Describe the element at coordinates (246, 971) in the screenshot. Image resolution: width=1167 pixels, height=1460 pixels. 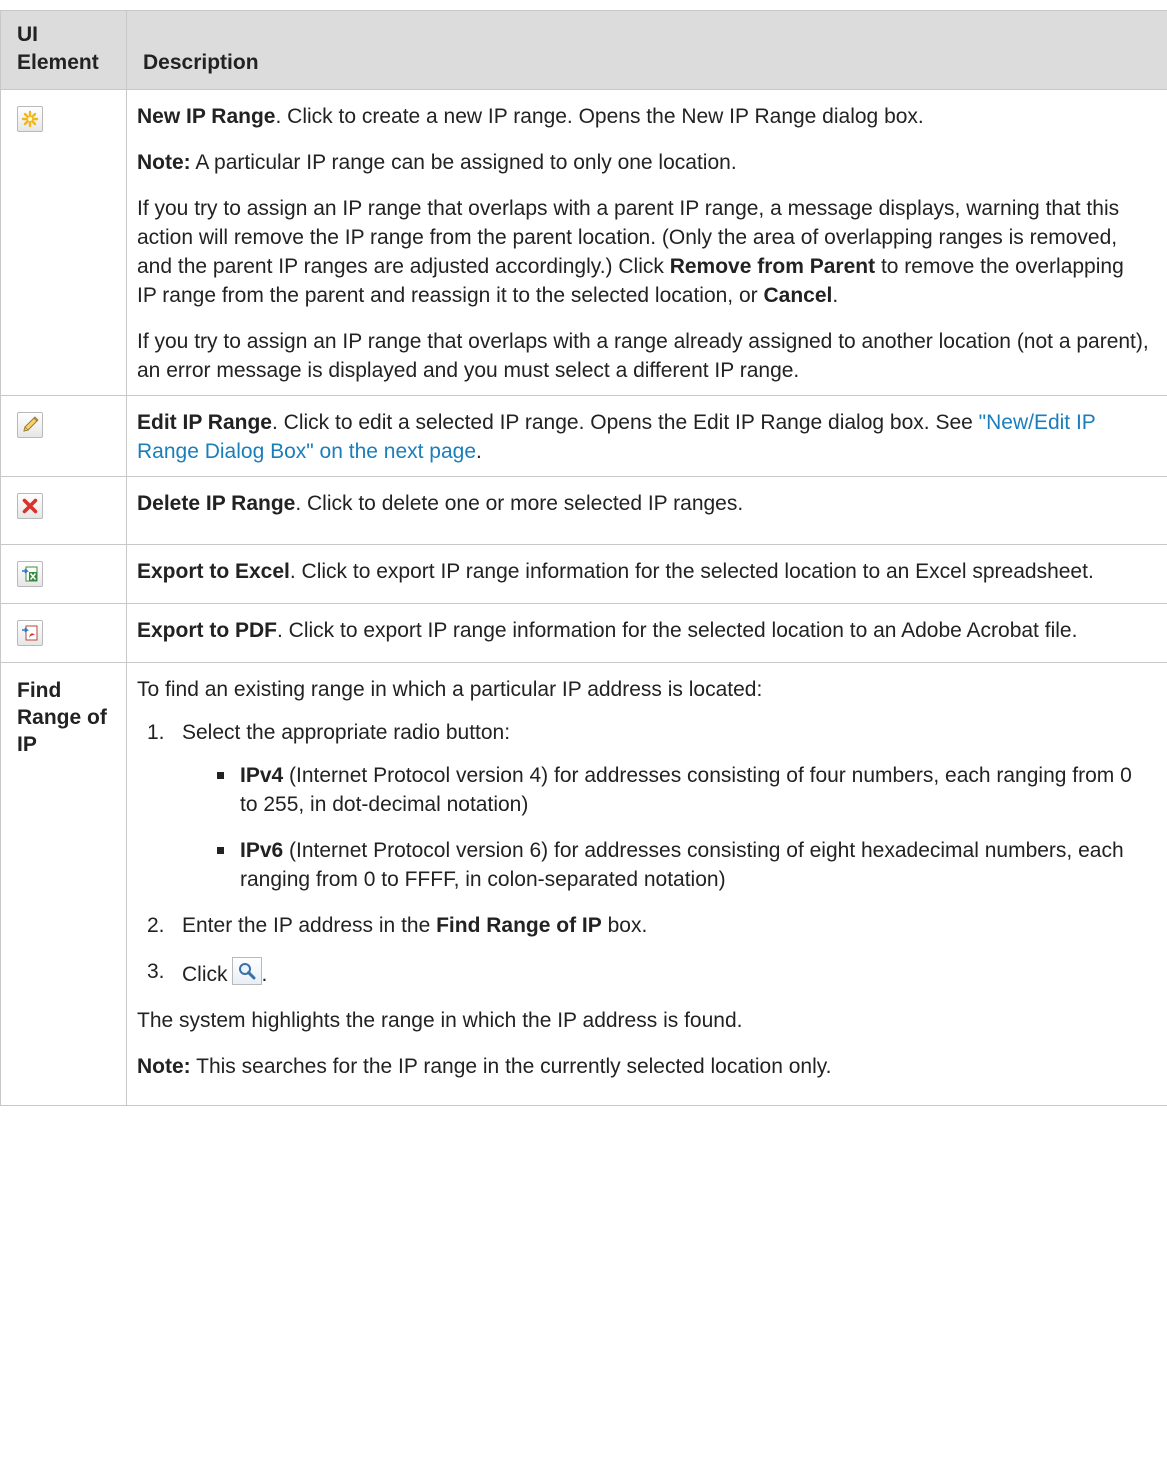
I see `magnifier-search-icon` at that location.